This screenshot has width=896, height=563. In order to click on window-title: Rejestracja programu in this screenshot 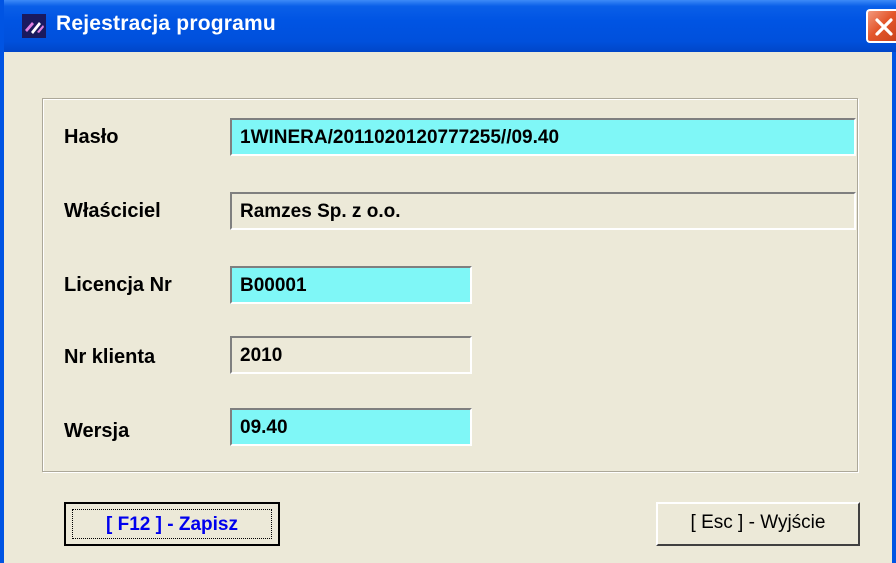, I will do `click(166, 23)`.